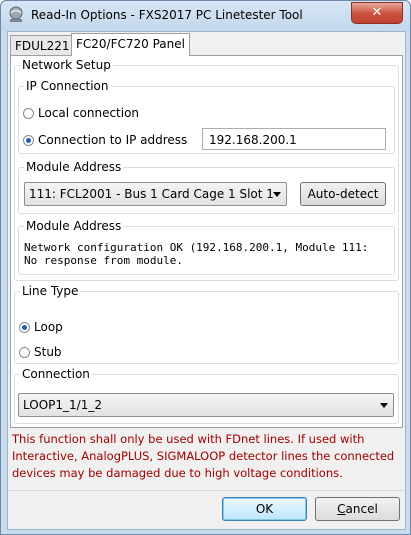  I want to click on tab-label: FC20/FC720 Panel, so click(130, 44).